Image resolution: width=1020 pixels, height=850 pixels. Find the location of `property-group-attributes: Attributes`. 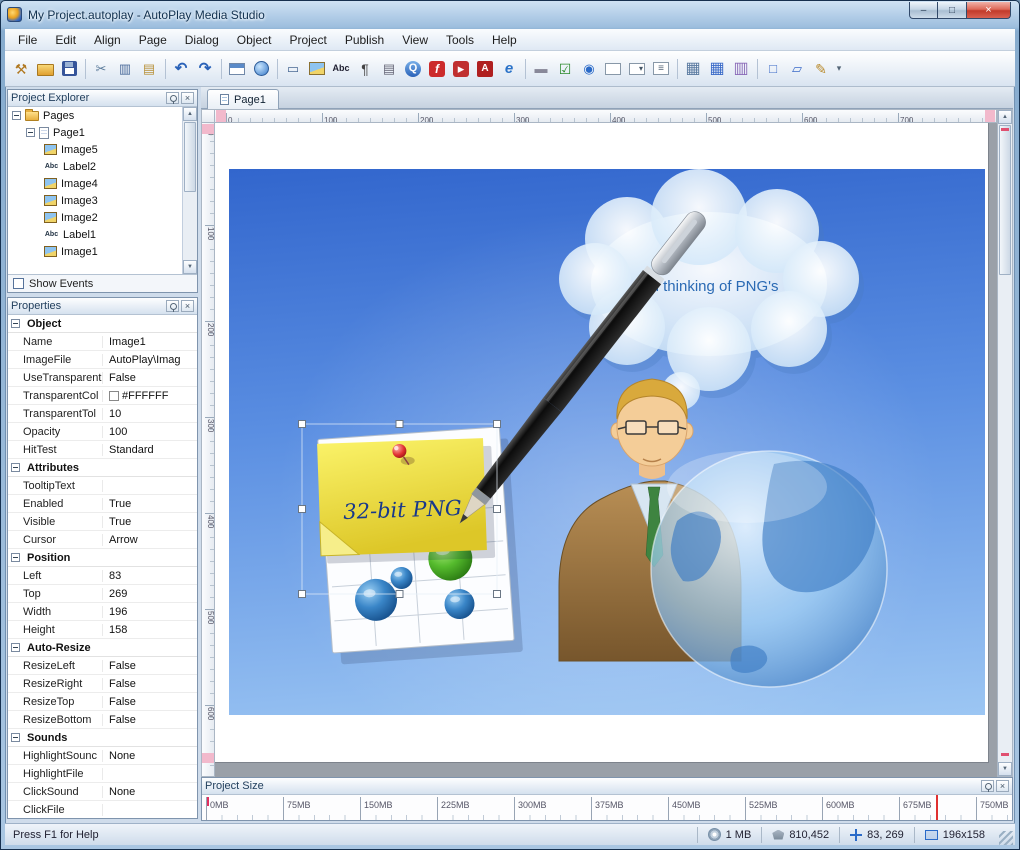

property-group-attributes: Attributes is located at coordinates (102, 468).